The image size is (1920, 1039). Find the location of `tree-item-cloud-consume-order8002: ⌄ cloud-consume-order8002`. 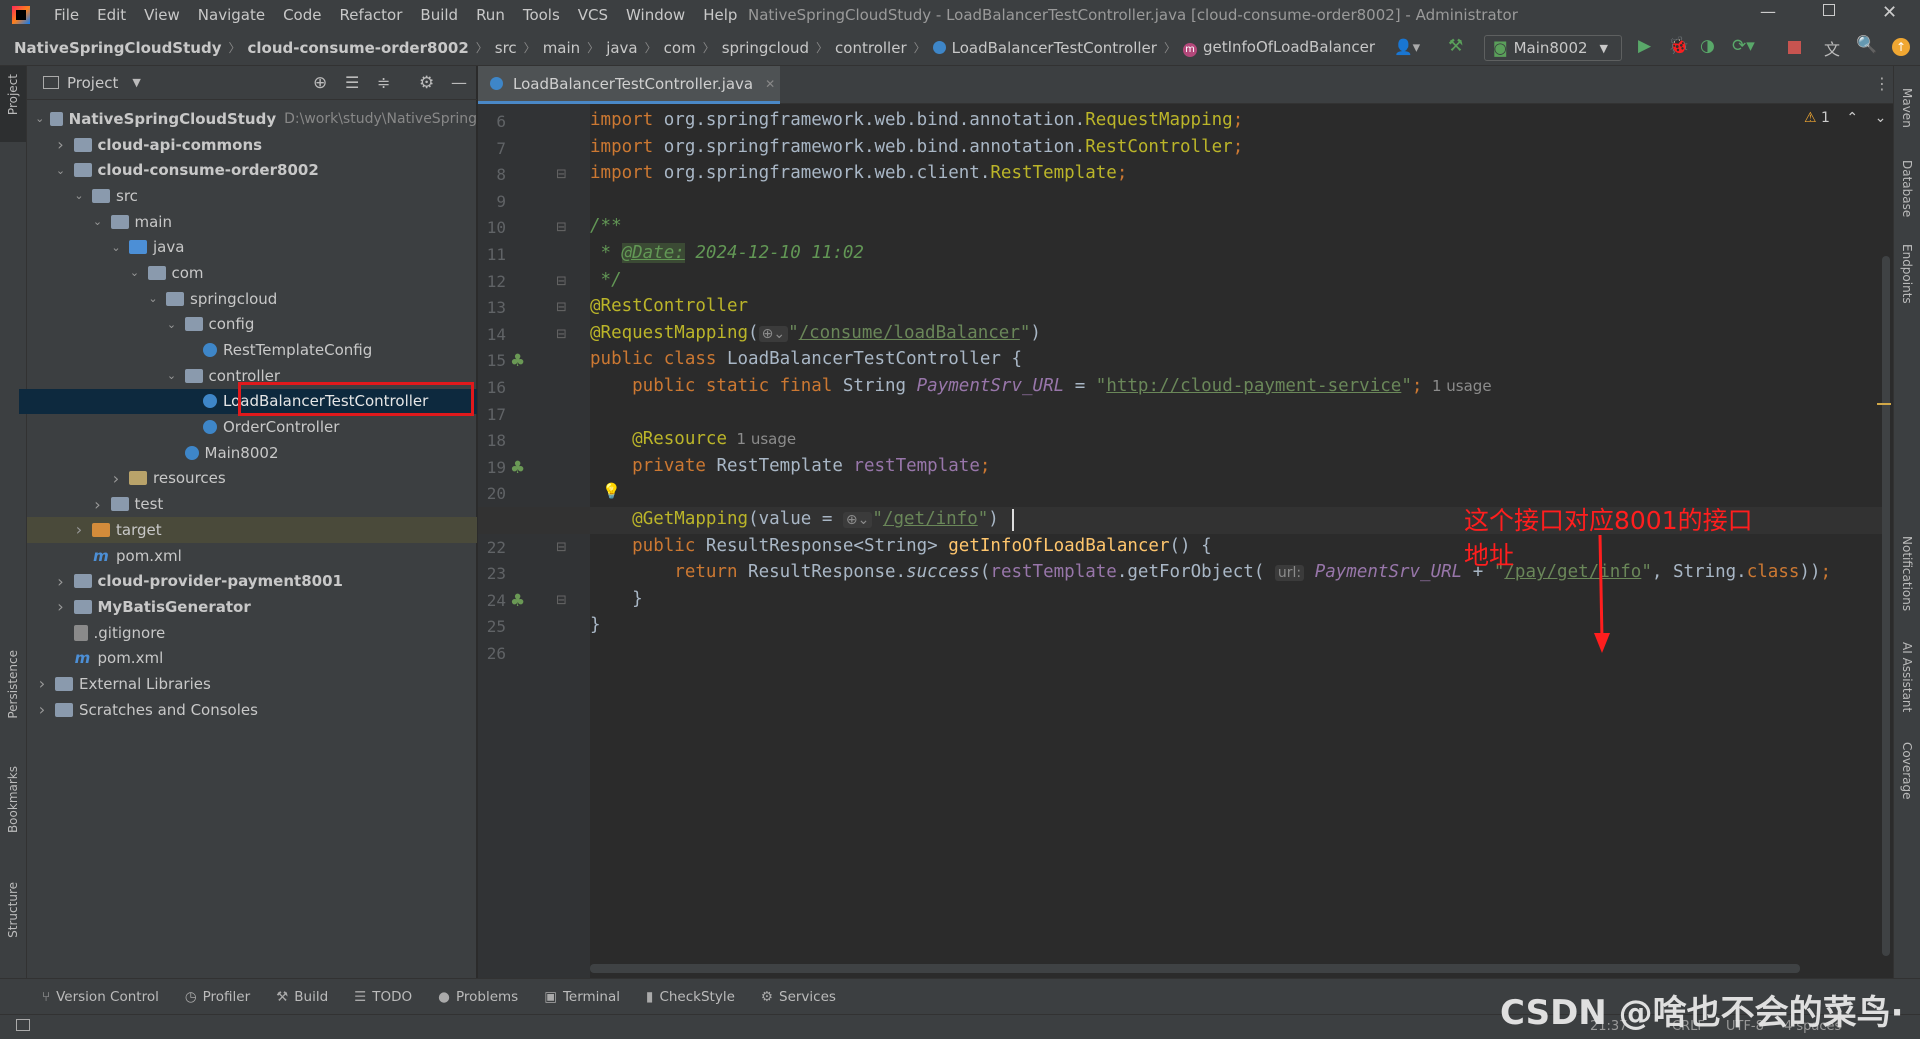

tree-item-cloud-consume-order8002: ⌄ cloud-consume-order8002 is located at coordinates (252, 170).